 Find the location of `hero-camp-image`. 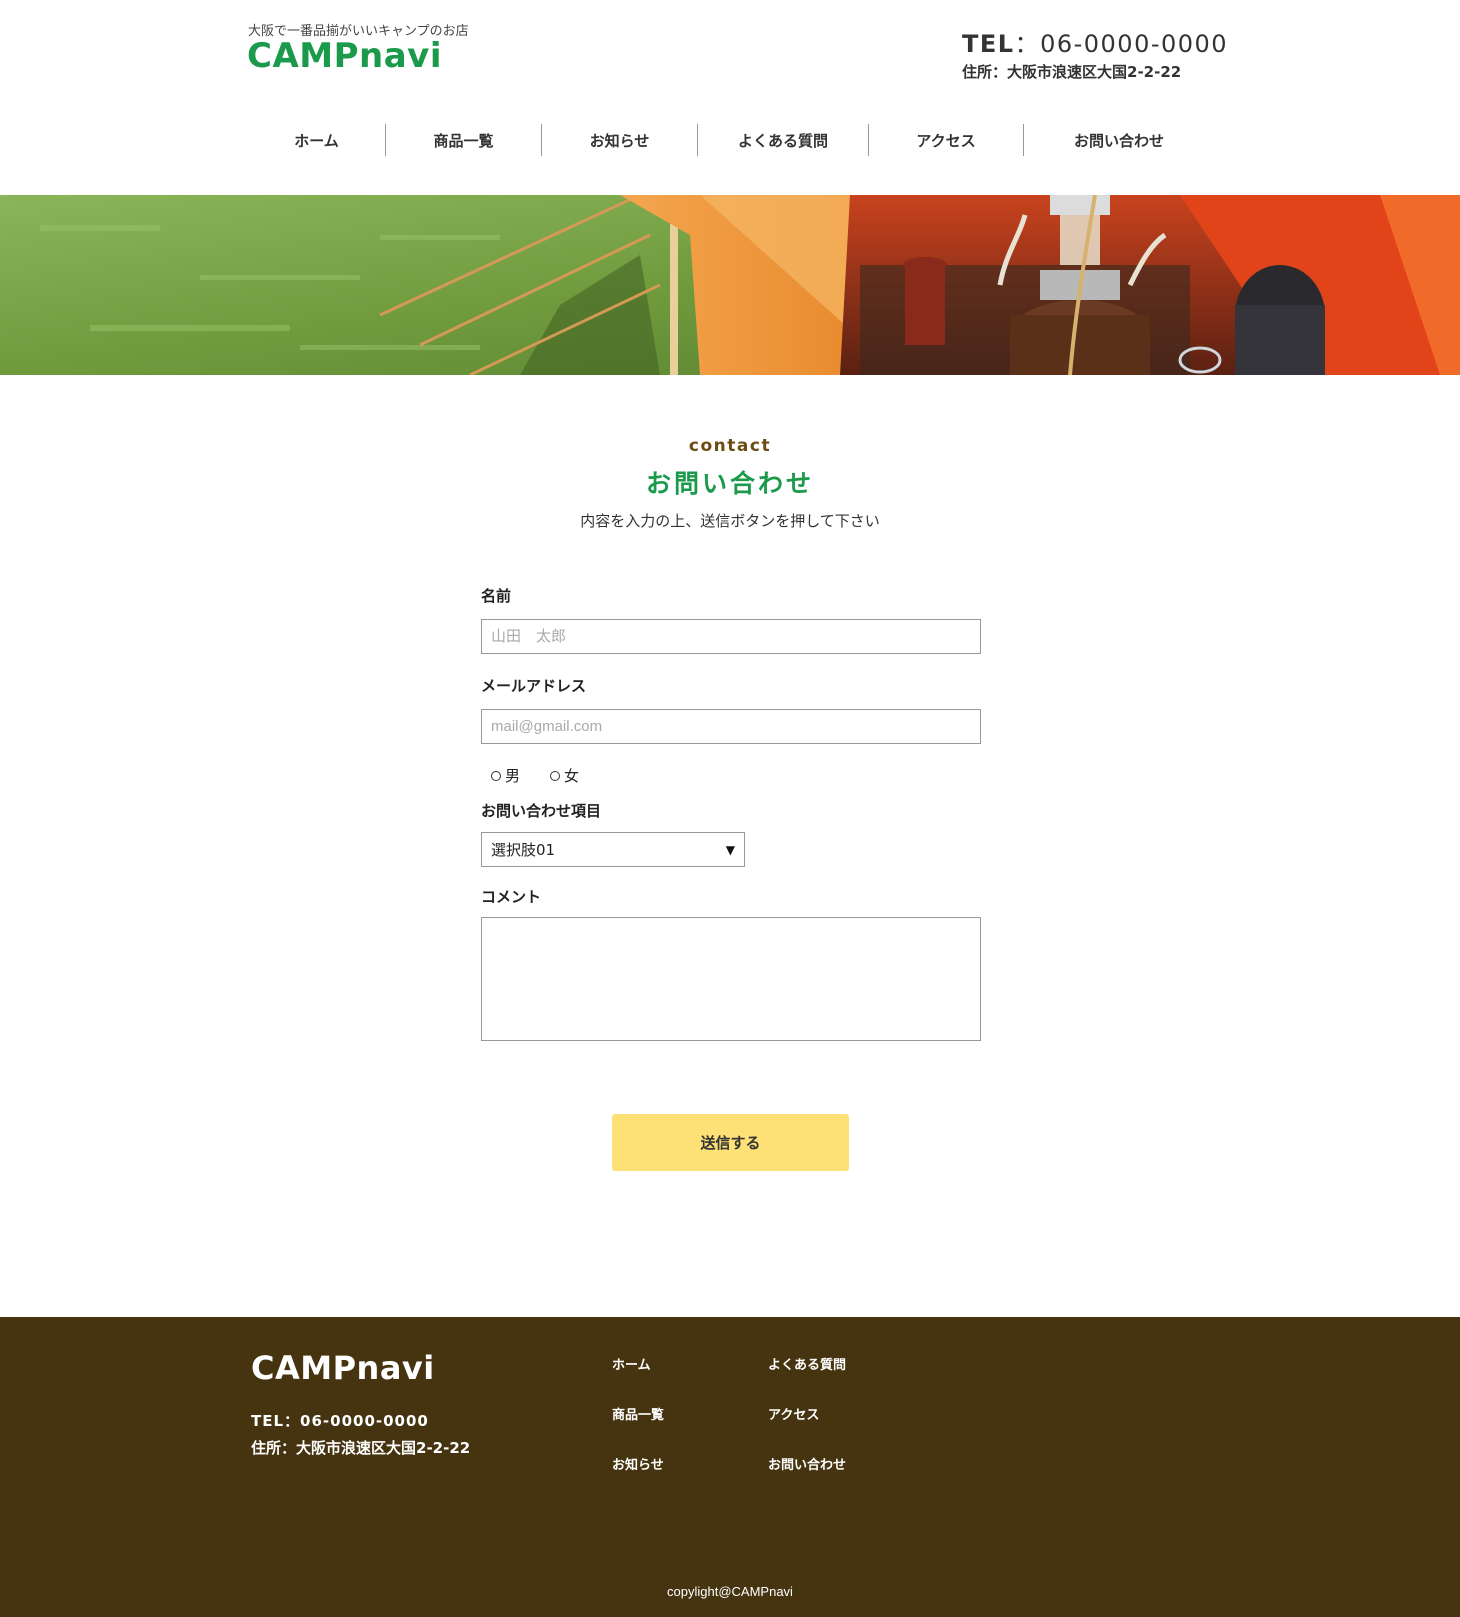

hero-camp-image is located at coordinates (730, 285).